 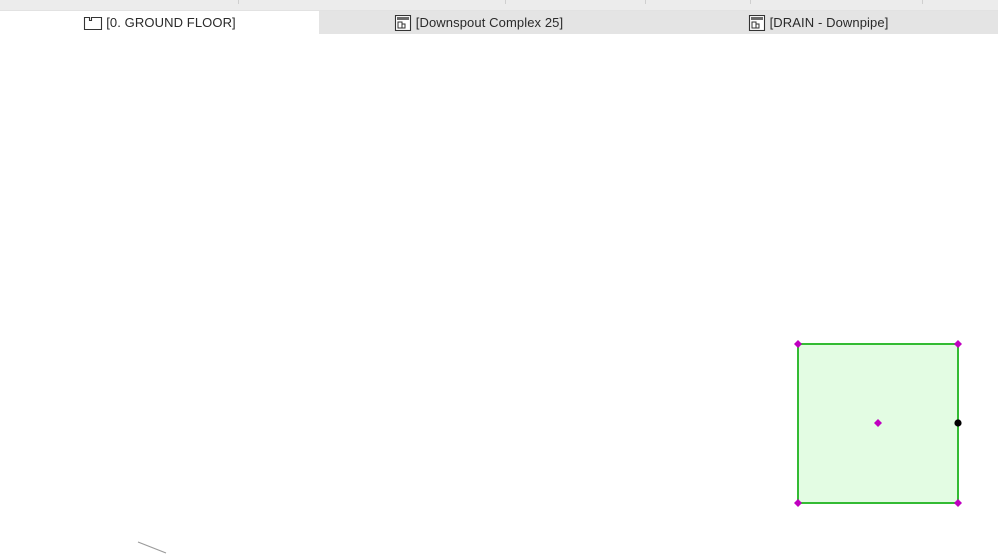 I want to click on tab-label: [0. GROUND FLOOR], so click(x=171, y=22).